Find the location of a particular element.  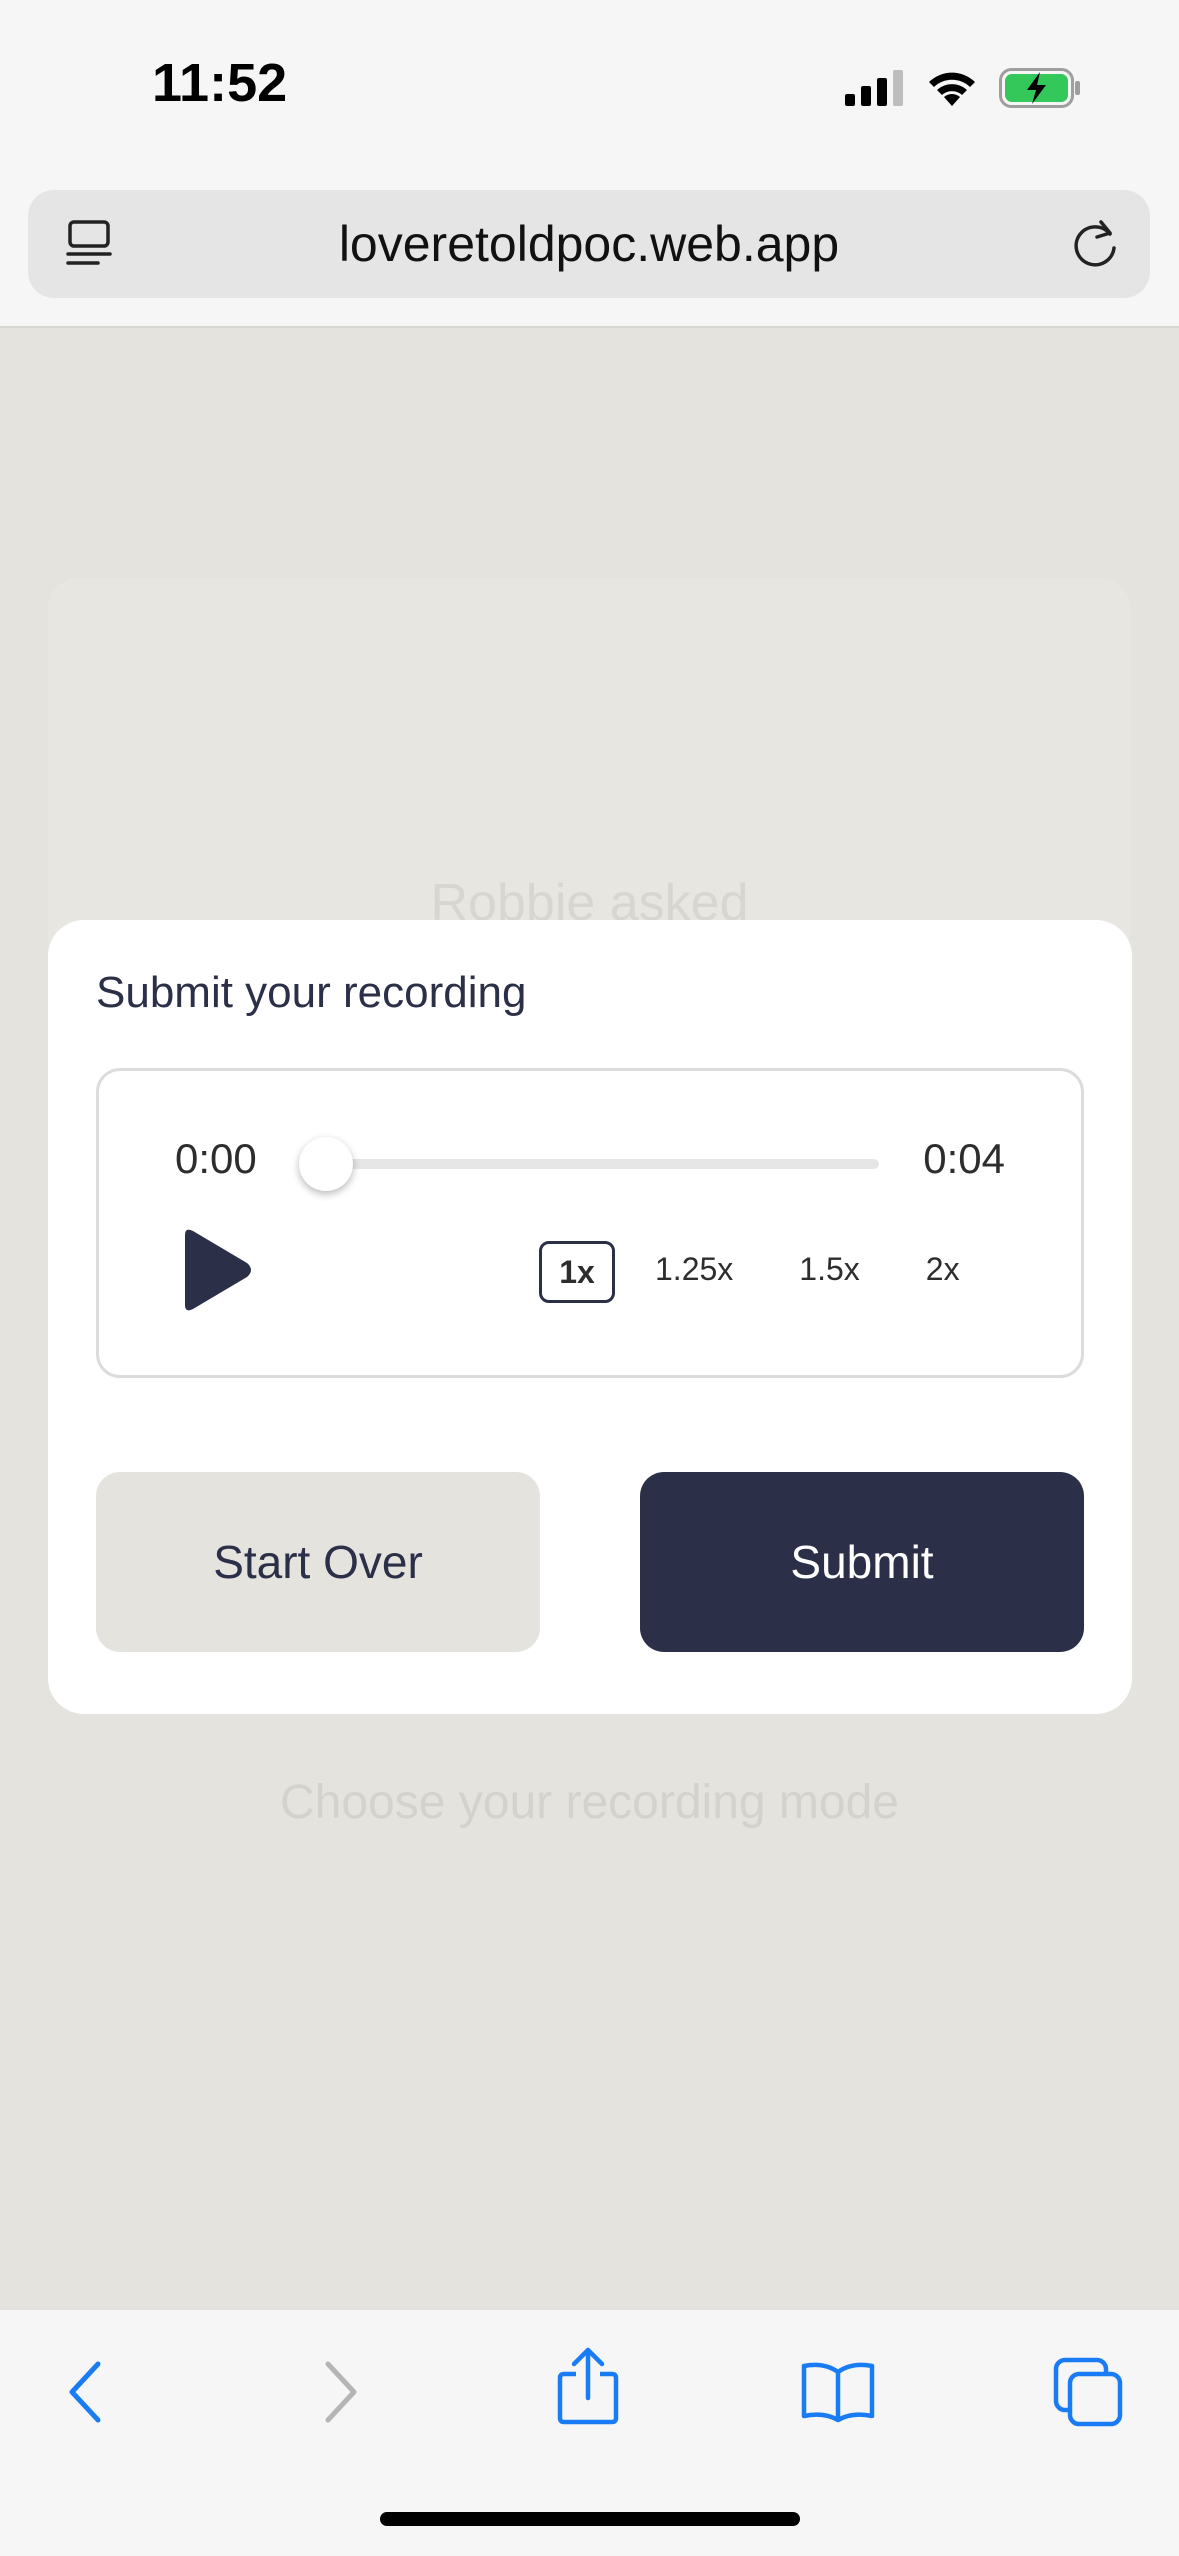

back-button is located at coordinates (86, 2392).